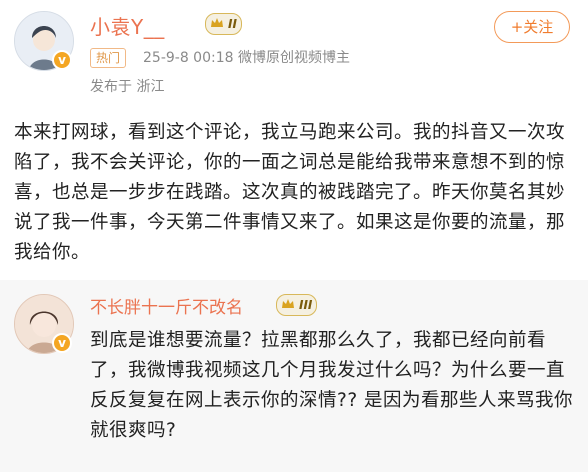 This screenshot has width=588, height=472. I want to click on follow-button: +关注, so click(532, 27).